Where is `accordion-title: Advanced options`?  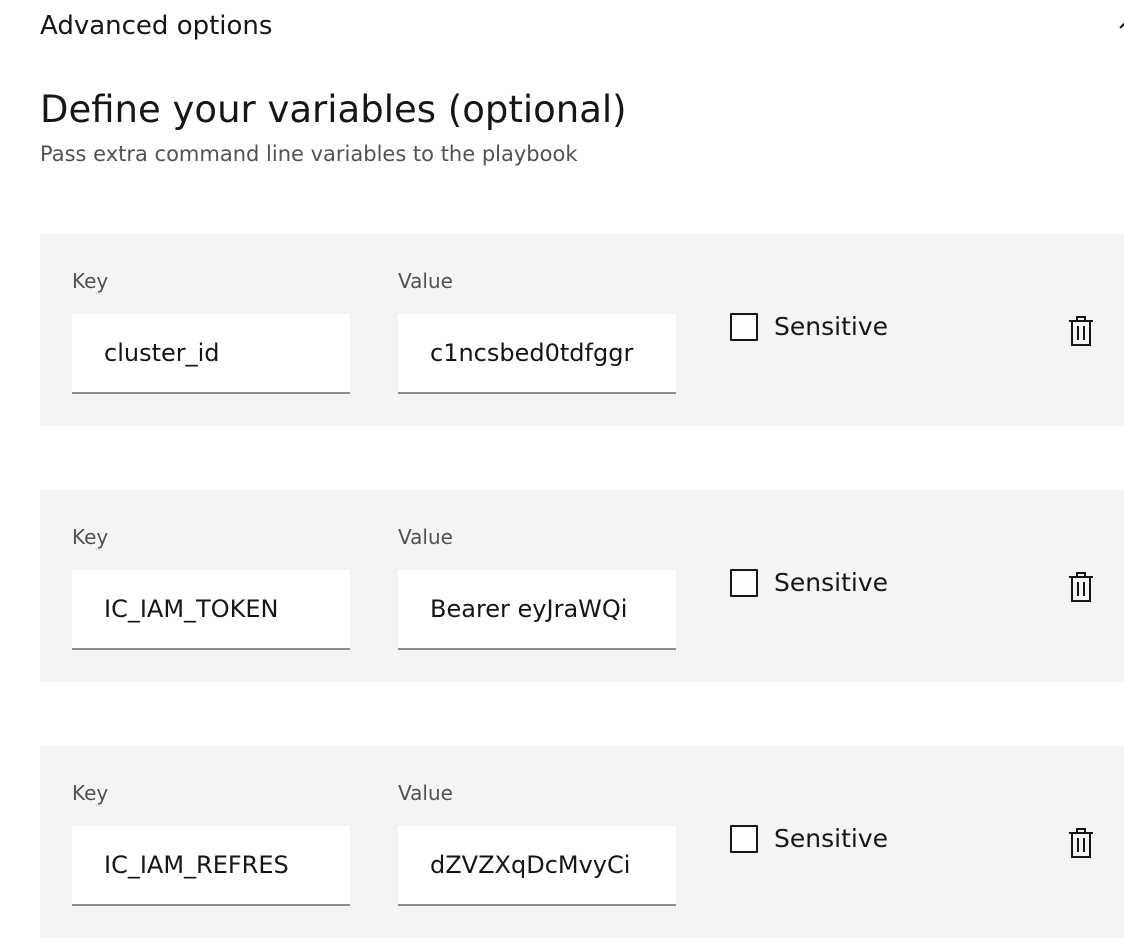 accordion-title: Advanced options is located at coordinates (156, 26).